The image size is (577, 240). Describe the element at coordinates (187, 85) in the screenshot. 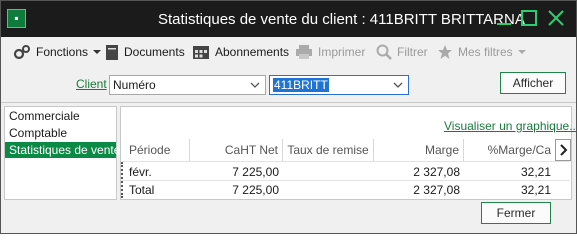

I see `field-select: Numéro` at that location.